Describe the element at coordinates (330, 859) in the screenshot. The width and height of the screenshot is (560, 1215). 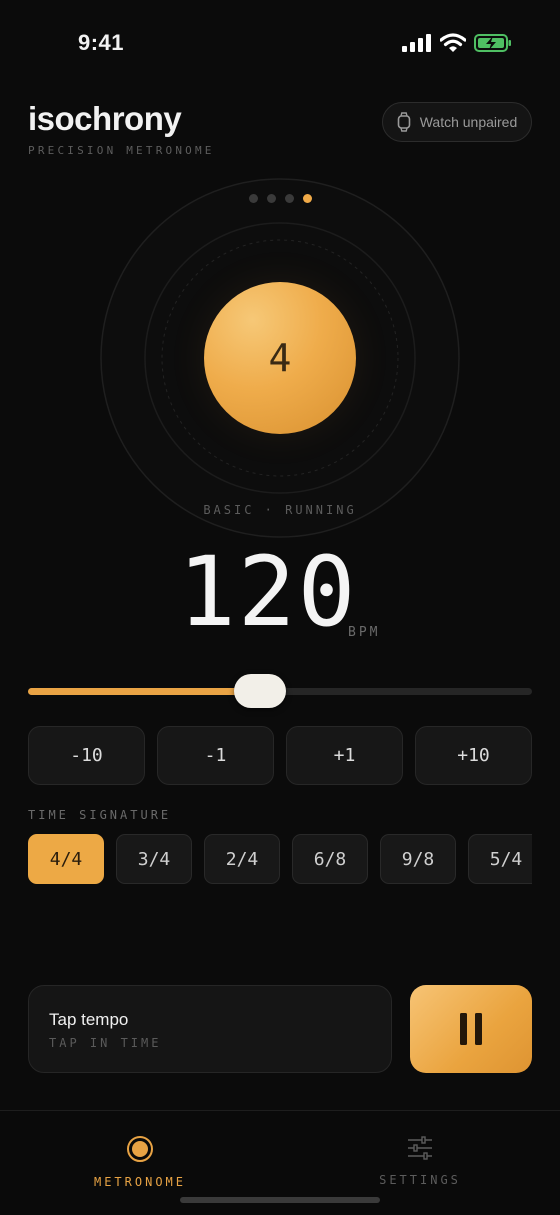
I see `time-signature-6-8: 6/8` at that location.